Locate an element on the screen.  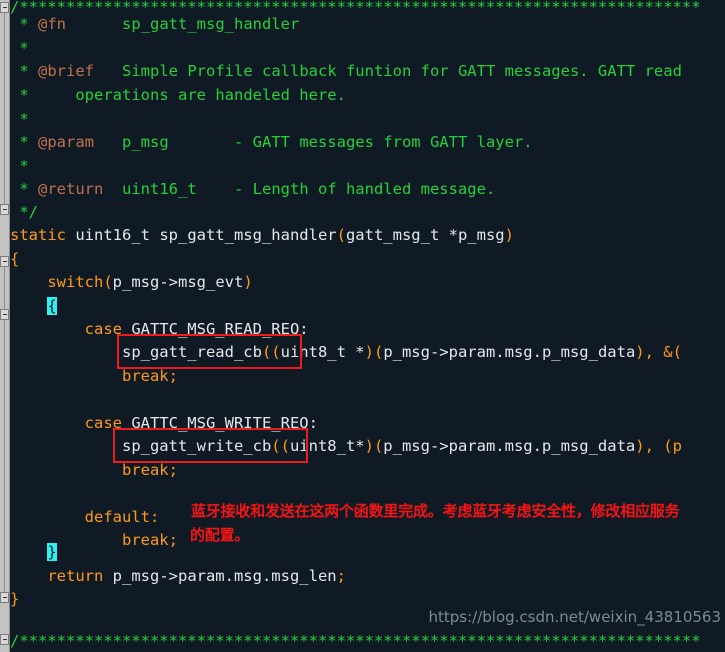
code-line-return-stmt: return p_msg->param.msg.msg_len; is located at coordinates (178, 577).